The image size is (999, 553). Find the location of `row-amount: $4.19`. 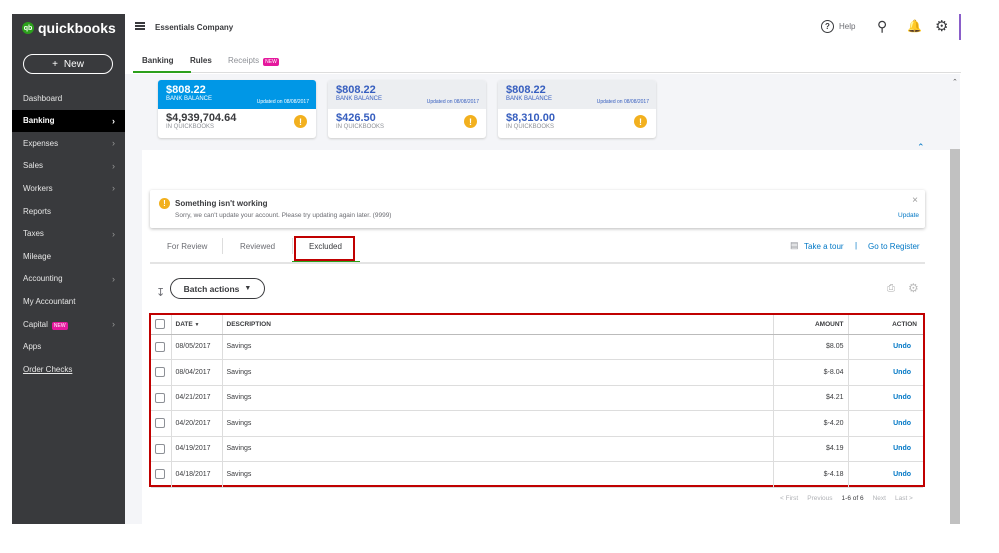

row-amount: $4.19 is located at coordinates (811, 449).